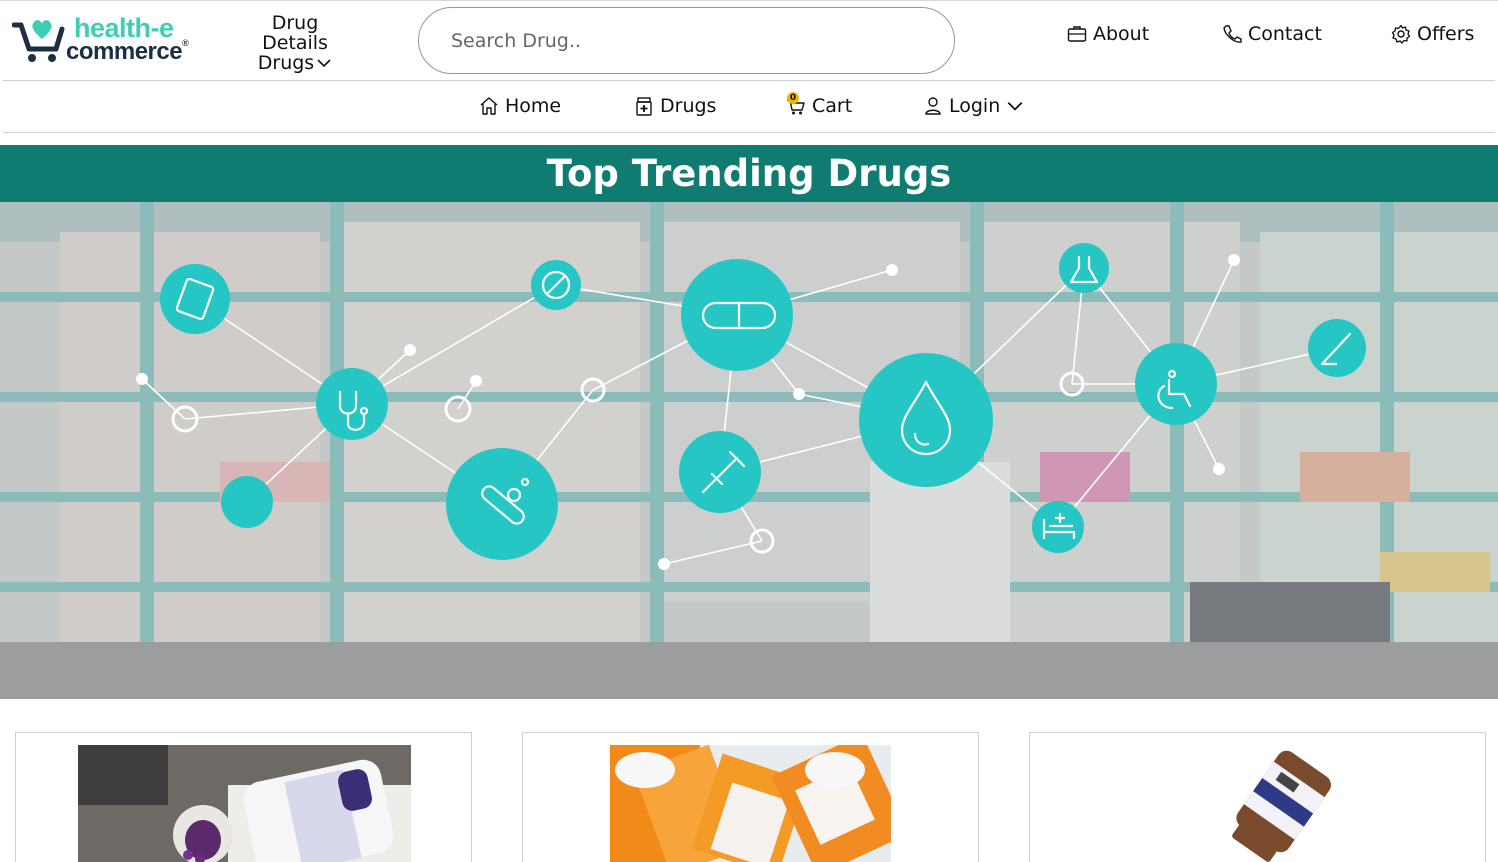  Describe the element at coordinates (749, 106) in the screenshot. I see `main-nav` at that location.